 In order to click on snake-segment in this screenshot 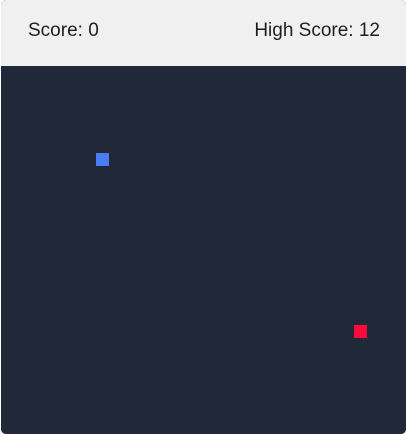, I will do `click(102, 159)`.